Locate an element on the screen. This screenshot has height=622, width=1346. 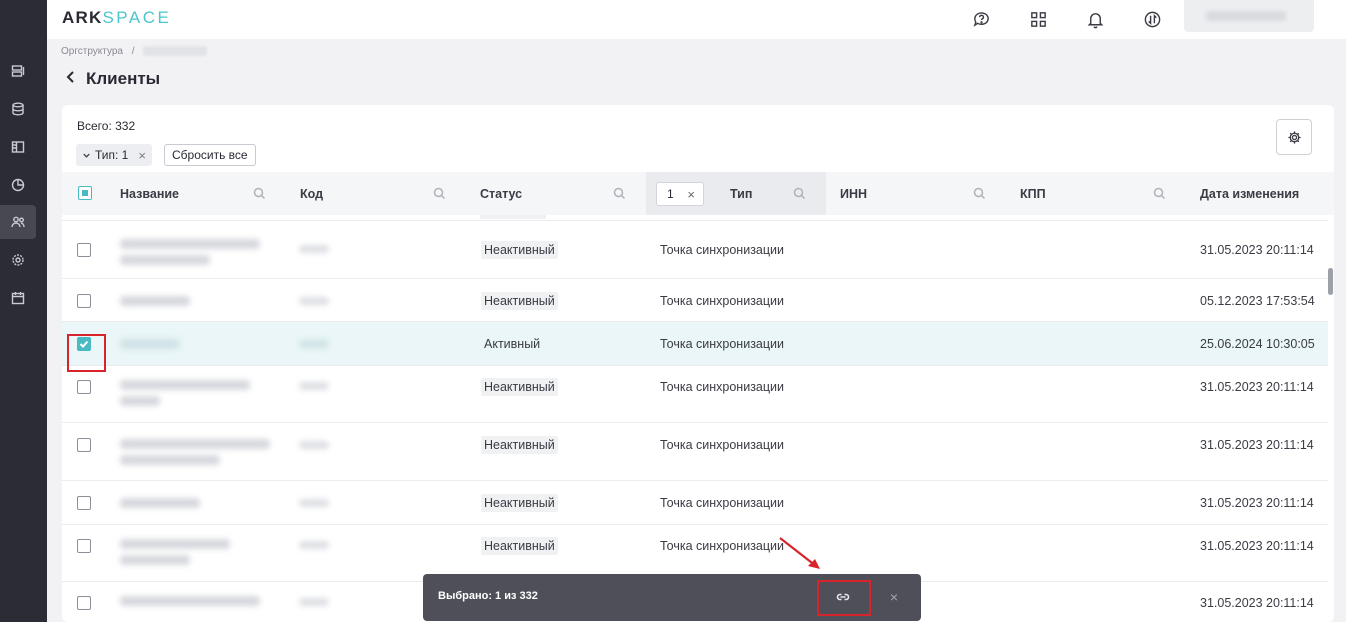
logo: ARKSPACE is located at coordinates (116, 18).